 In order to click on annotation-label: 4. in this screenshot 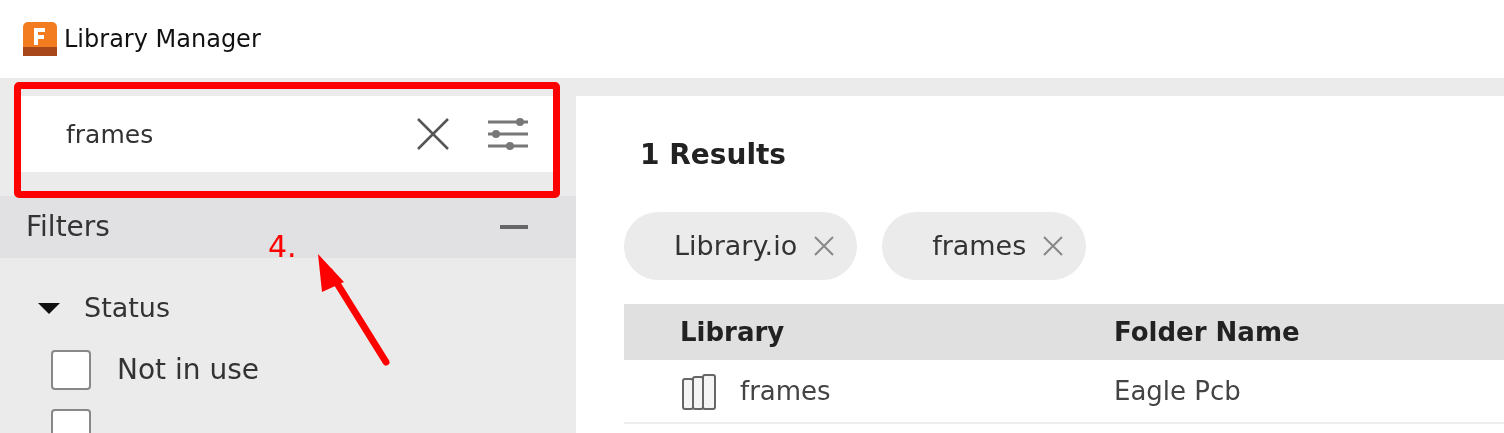, I will do `click(282, 247)`.